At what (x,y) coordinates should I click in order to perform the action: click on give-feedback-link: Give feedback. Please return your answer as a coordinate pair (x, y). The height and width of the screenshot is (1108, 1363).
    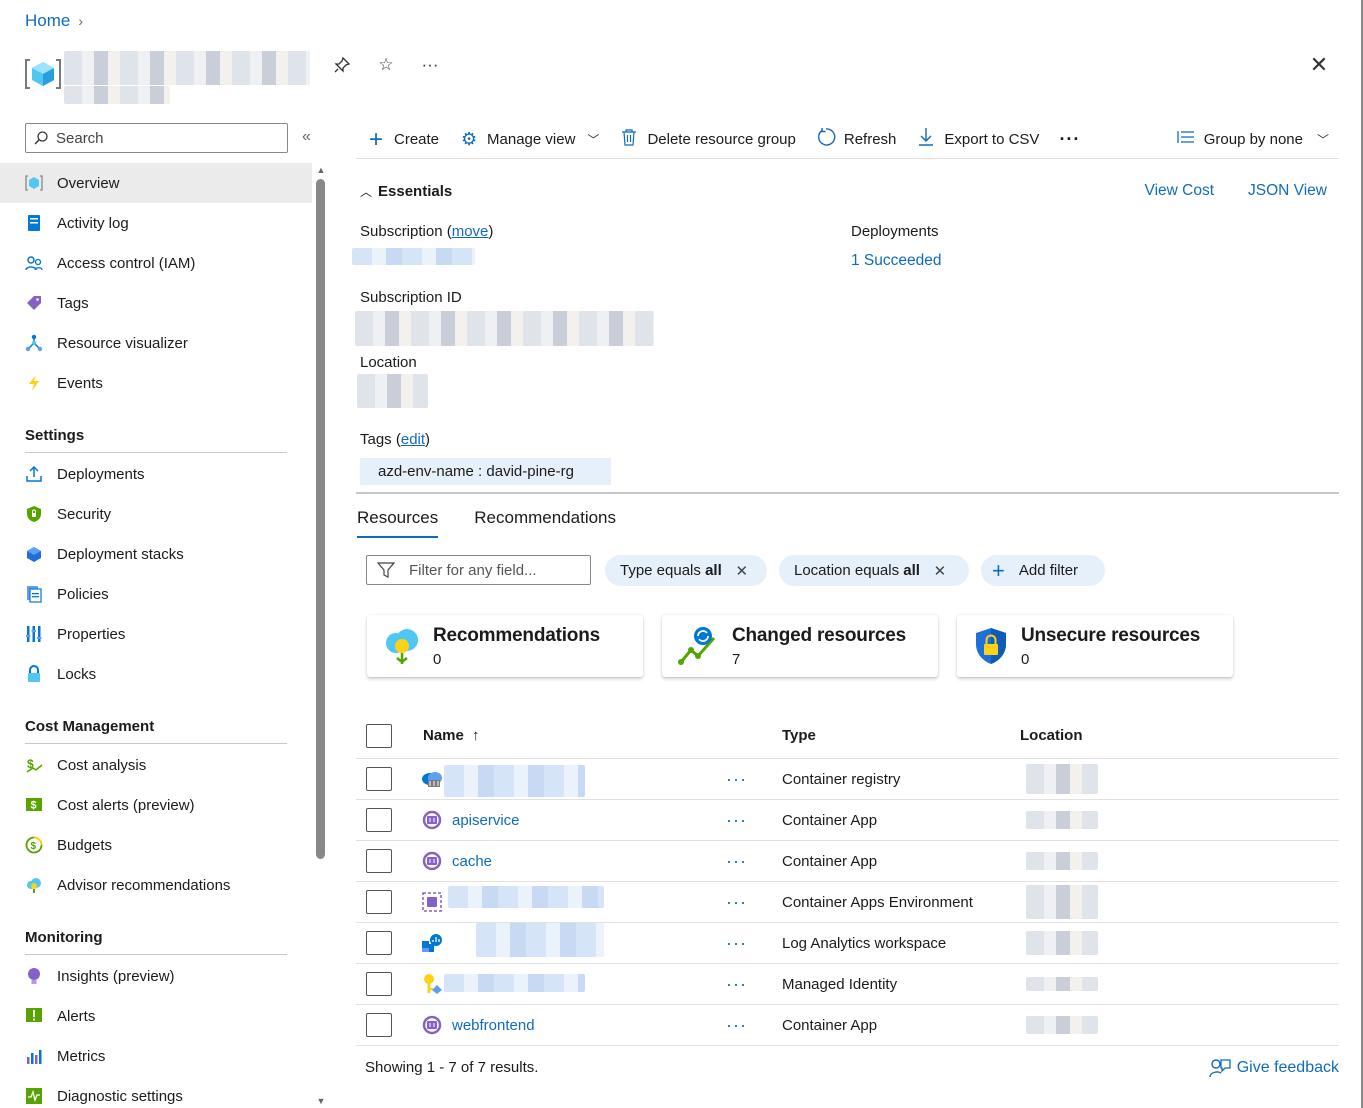
    Looking at the image, I should click on (1274, 1068).